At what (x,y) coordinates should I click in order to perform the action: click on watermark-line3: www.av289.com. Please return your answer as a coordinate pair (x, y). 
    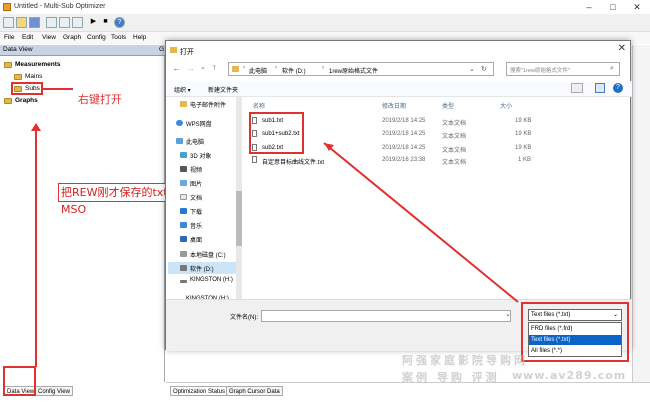
    Looking at the image, I should click on (569, 375).